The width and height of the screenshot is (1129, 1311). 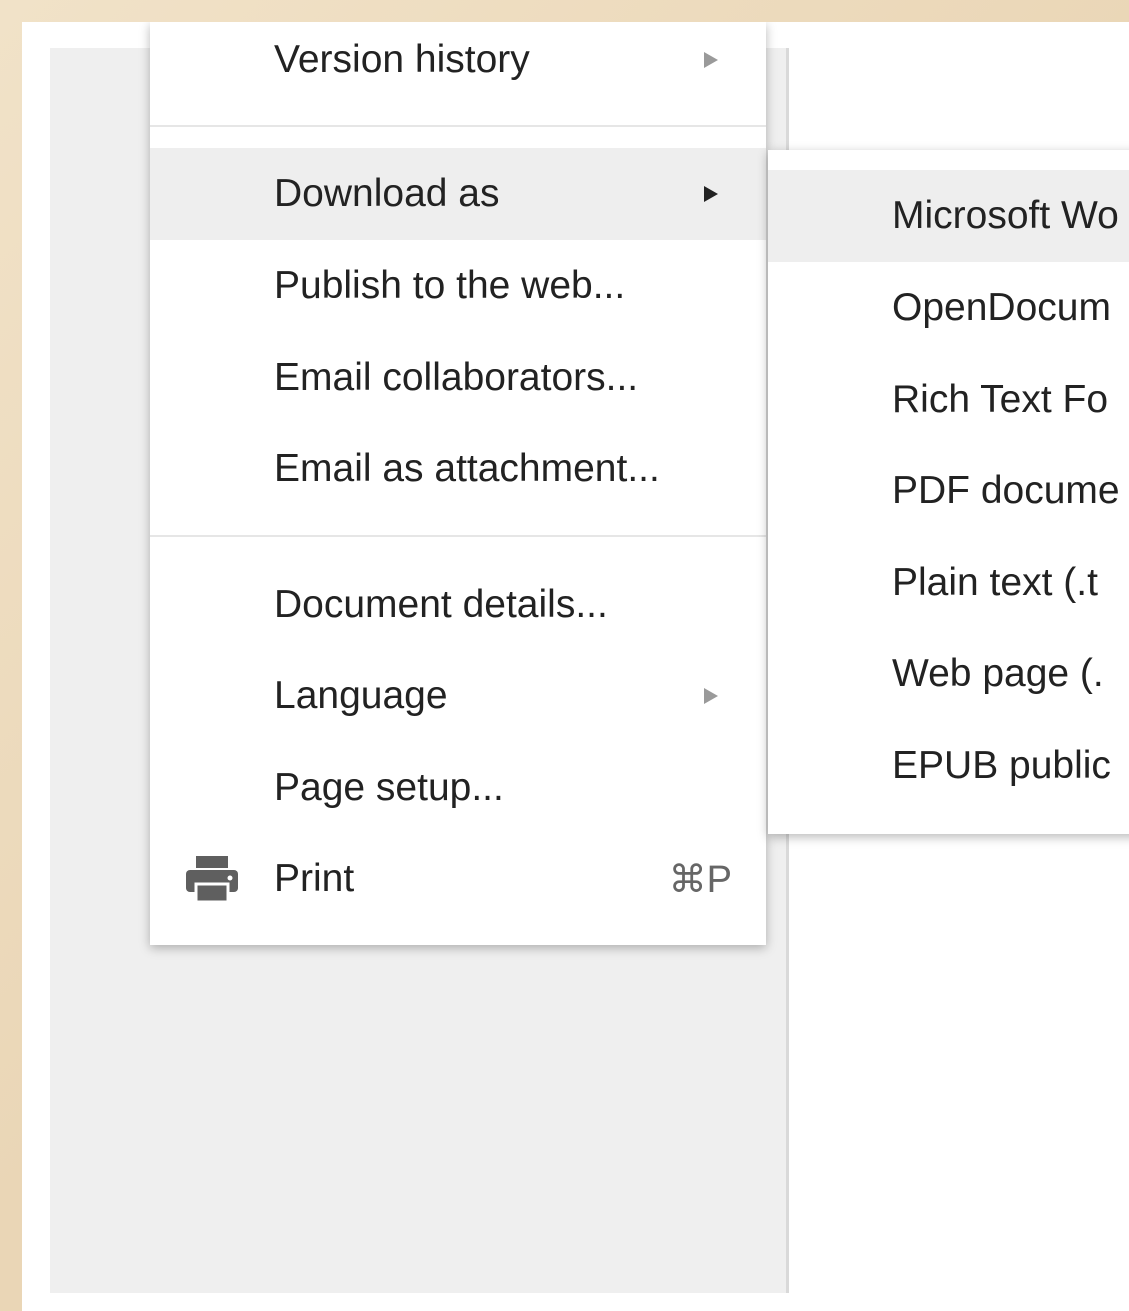 I want to click on submenu-item-web-page: Web page (., so click(x=948, y=674).